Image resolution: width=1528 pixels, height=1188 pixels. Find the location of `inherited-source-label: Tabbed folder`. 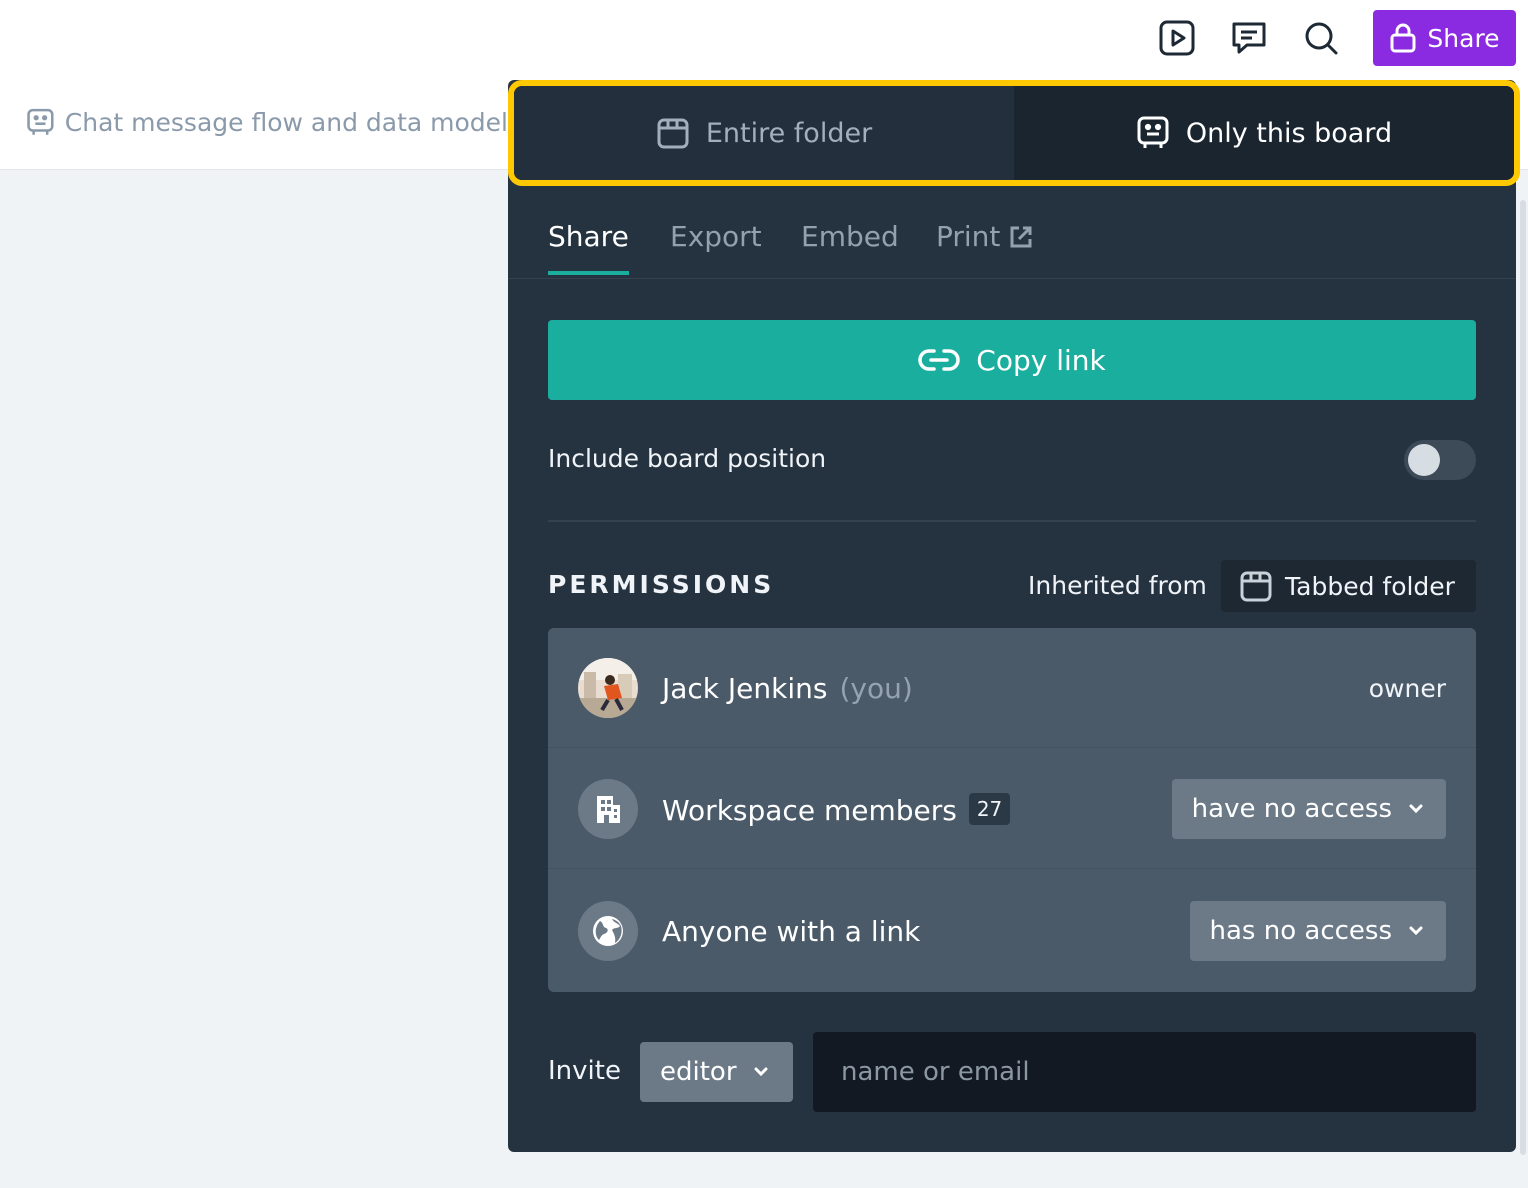

inherited-source-label: Tabbed folder is located at coordinates (1370, 586).